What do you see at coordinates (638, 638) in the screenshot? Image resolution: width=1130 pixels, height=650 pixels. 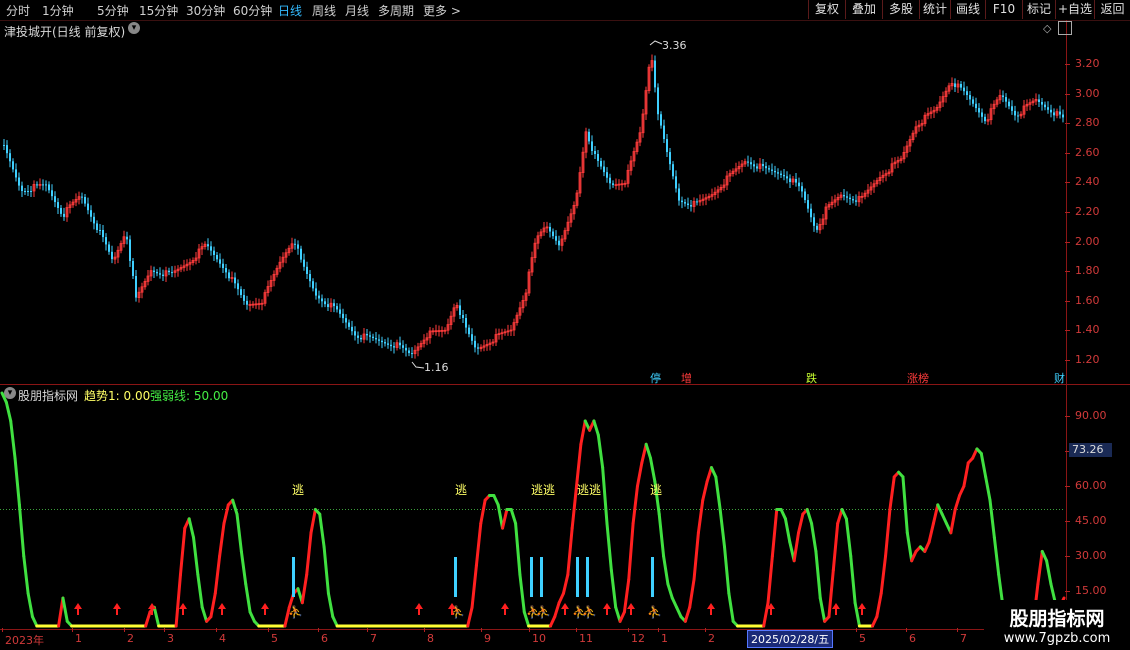 I see `date-label: 12` at bounding box center [638, 638].